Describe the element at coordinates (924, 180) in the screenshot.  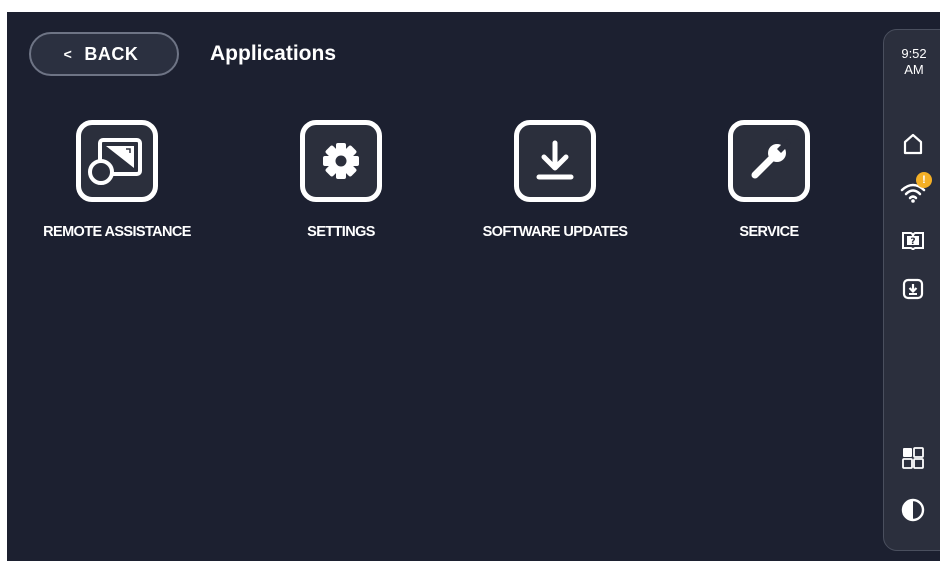
I see `wifi-warning-badge: !` at that location.